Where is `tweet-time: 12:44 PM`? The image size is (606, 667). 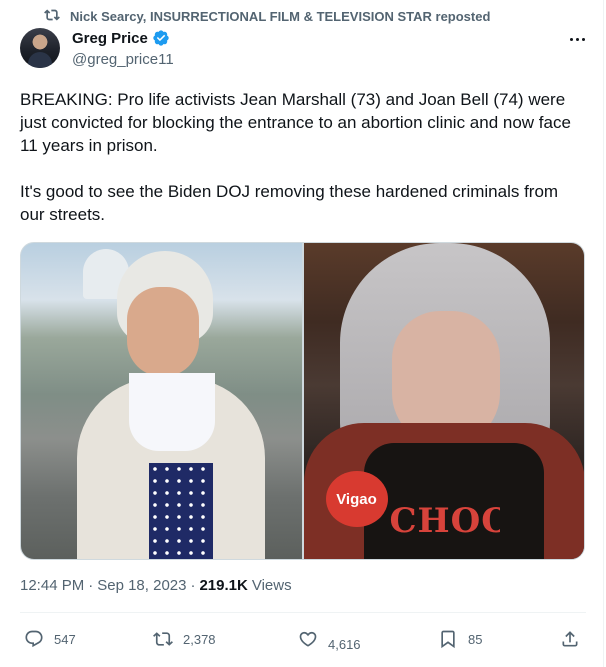 tweet-time: 12:44 PM is located at coordinates (52, 585).